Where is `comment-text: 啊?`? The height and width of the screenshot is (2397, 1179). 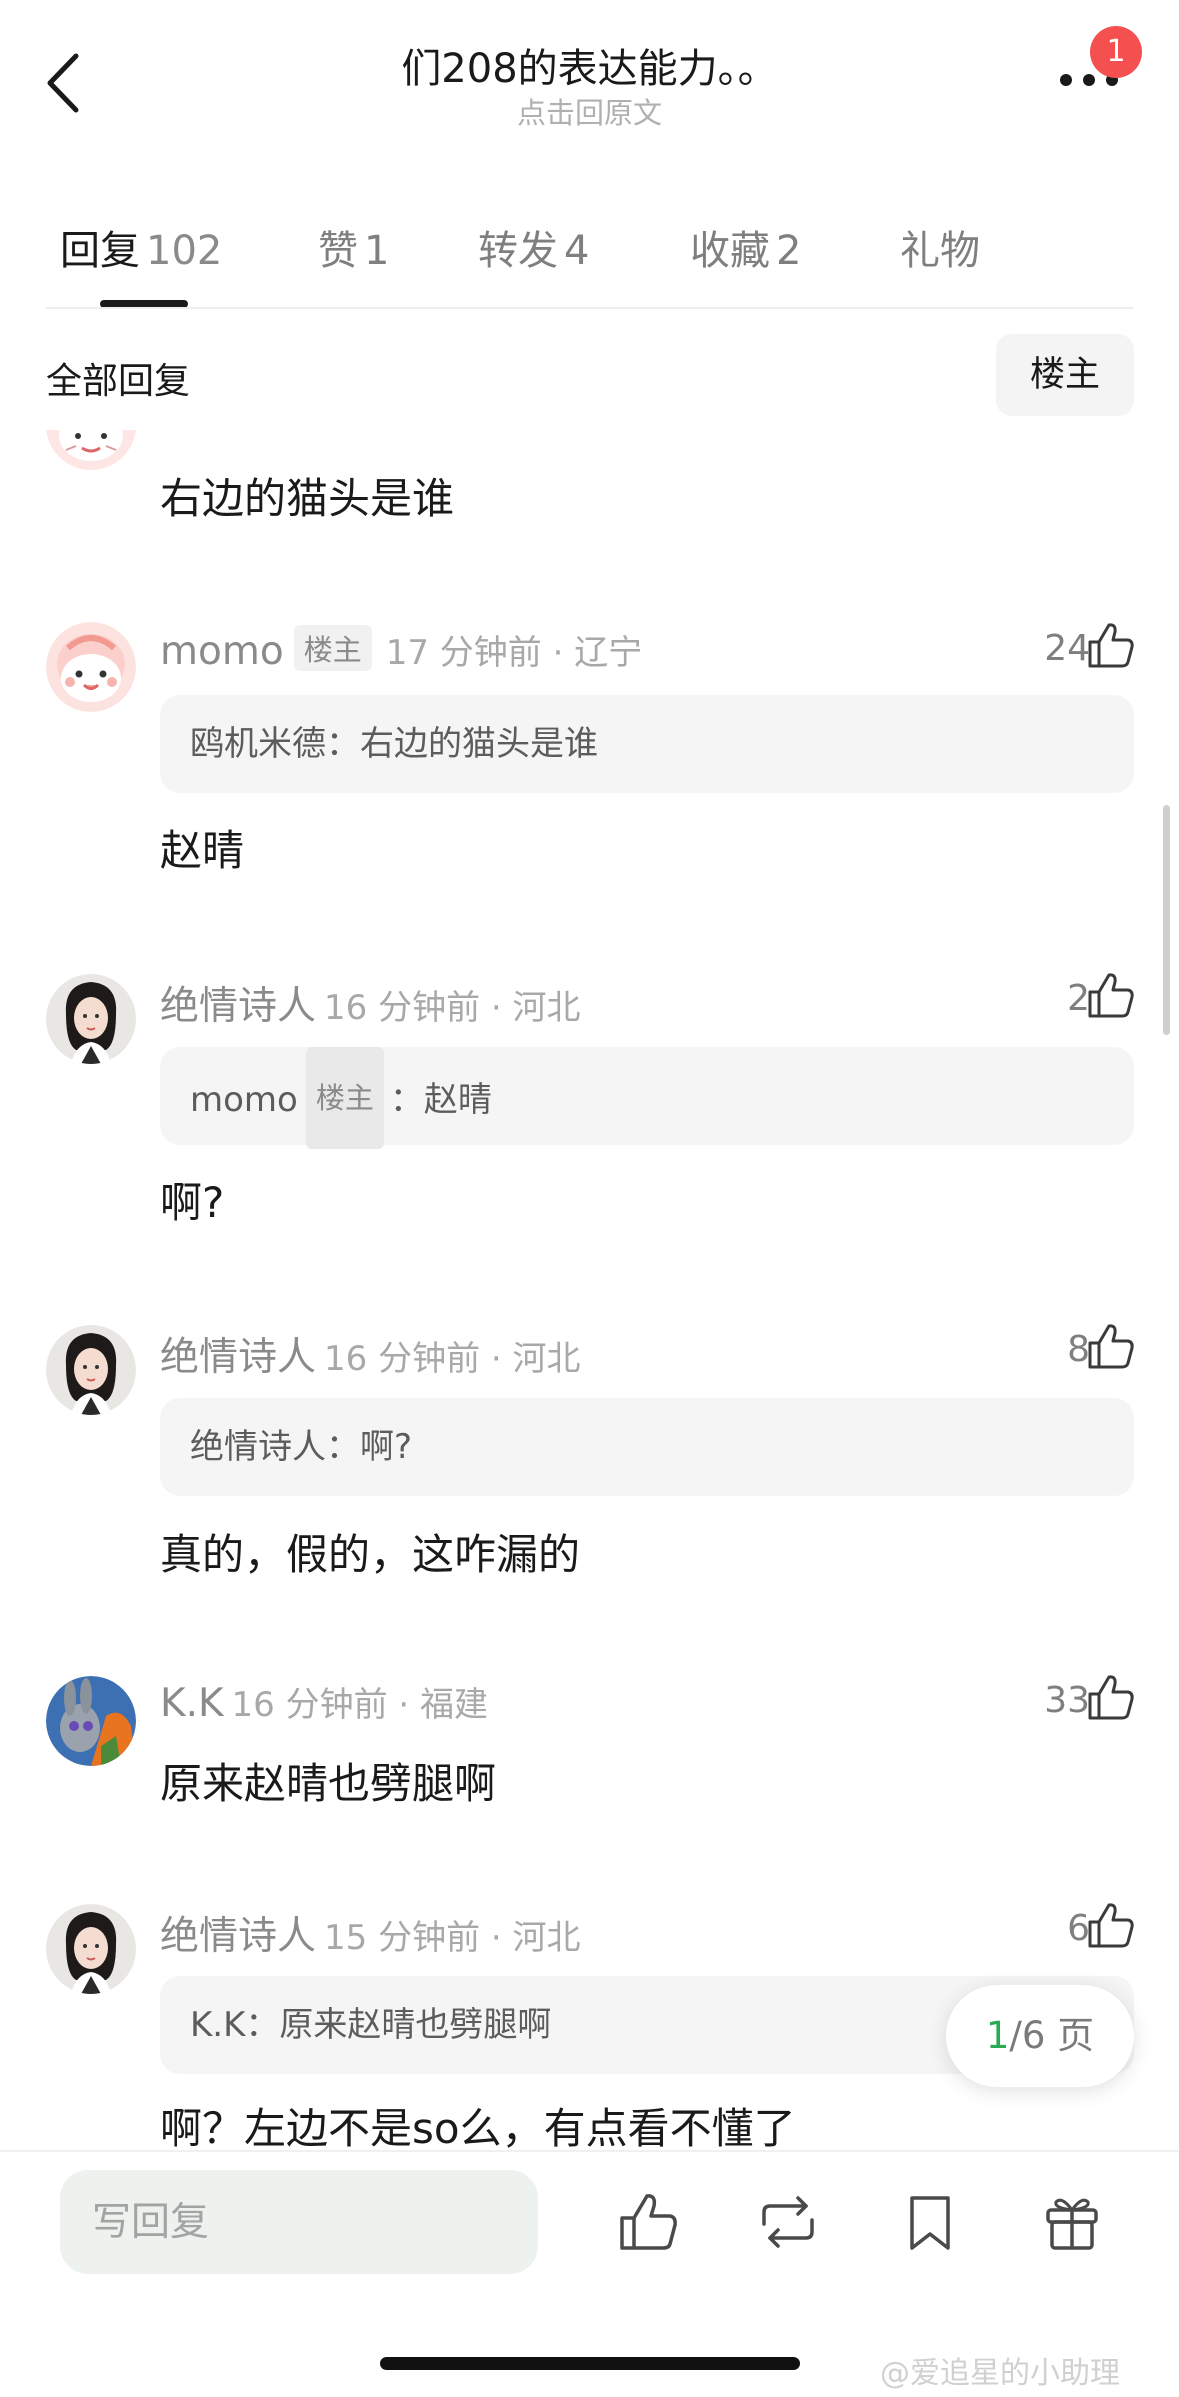 comment-text: 啊? is located at coordinates (192, 1202).